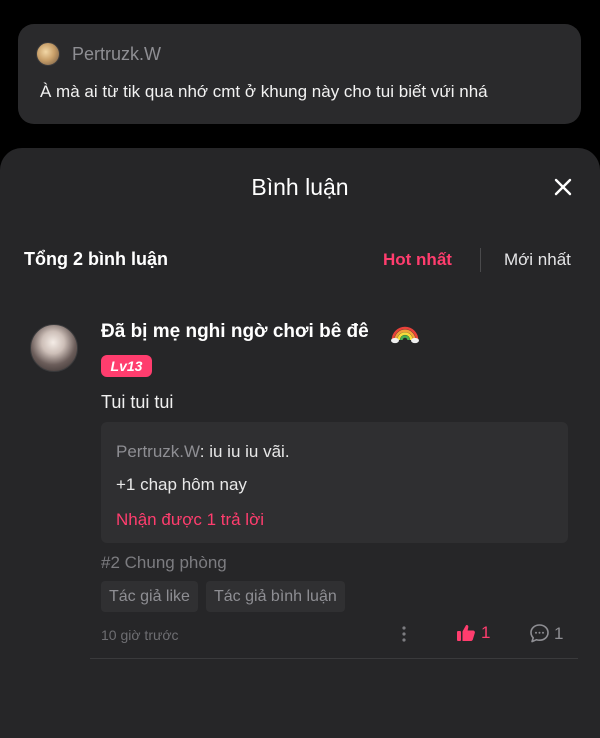 This screenshot has width=600, height=738. I want to click on pinned-comment-header: Pertruzk.W, so click(98, 54).